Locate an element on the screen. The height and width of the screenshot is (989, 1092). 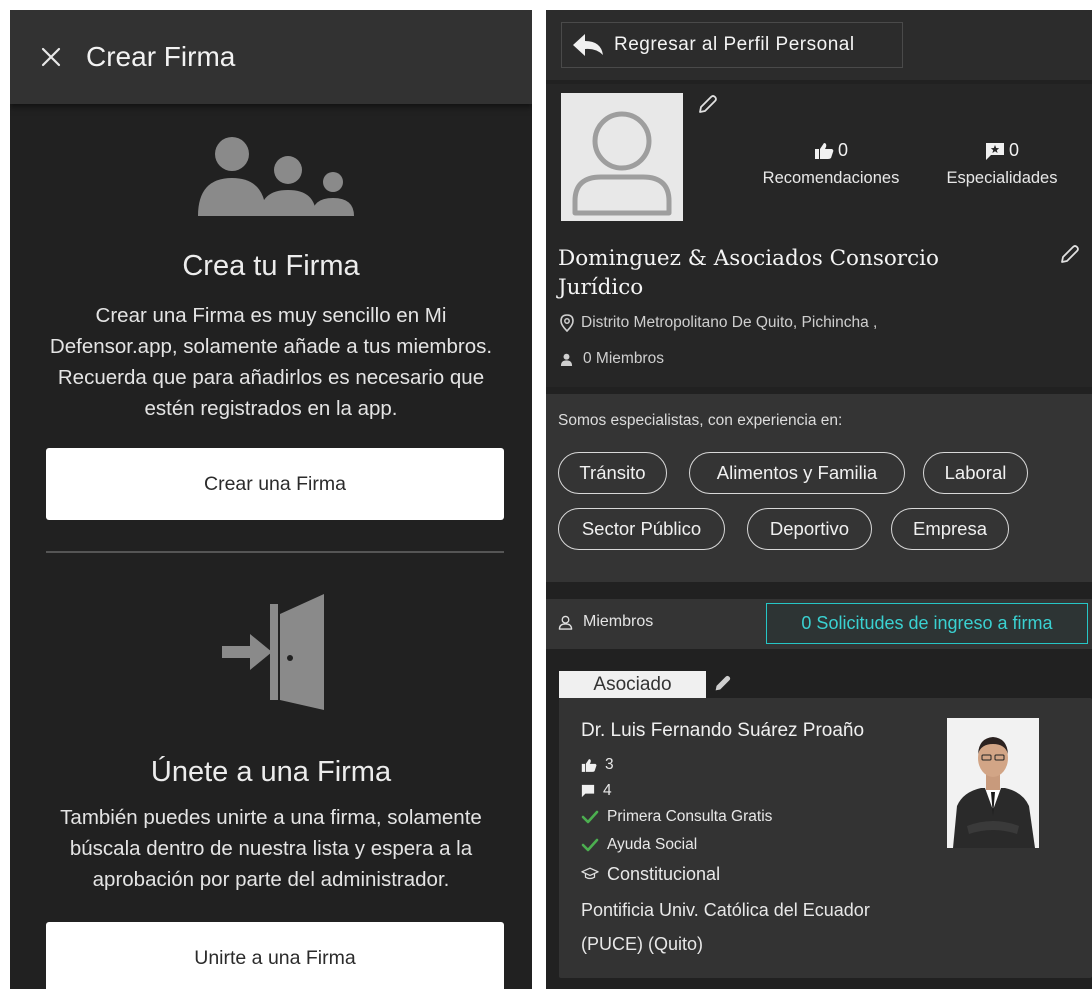
firm-name: Dominguez & Asociados Consorcio Jurídico is located at coordinates (748, 273).